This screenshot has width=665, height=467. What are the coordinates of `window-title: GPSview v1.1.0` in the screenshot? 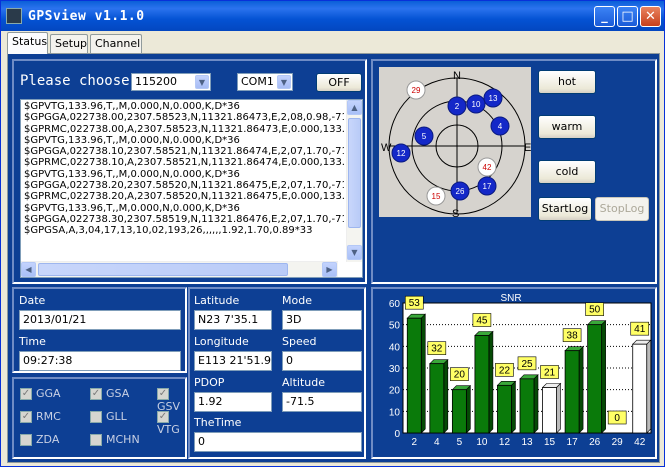 It's located at (86, 16).